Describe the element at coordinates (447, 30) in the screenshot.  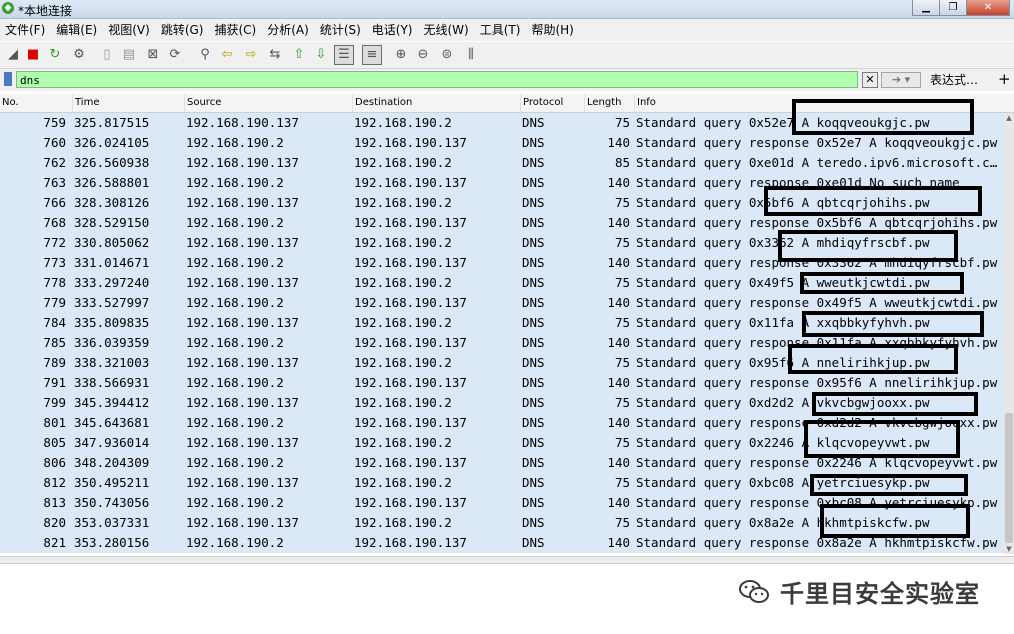
I see `menu-wireless: 无线(W)` at that location.